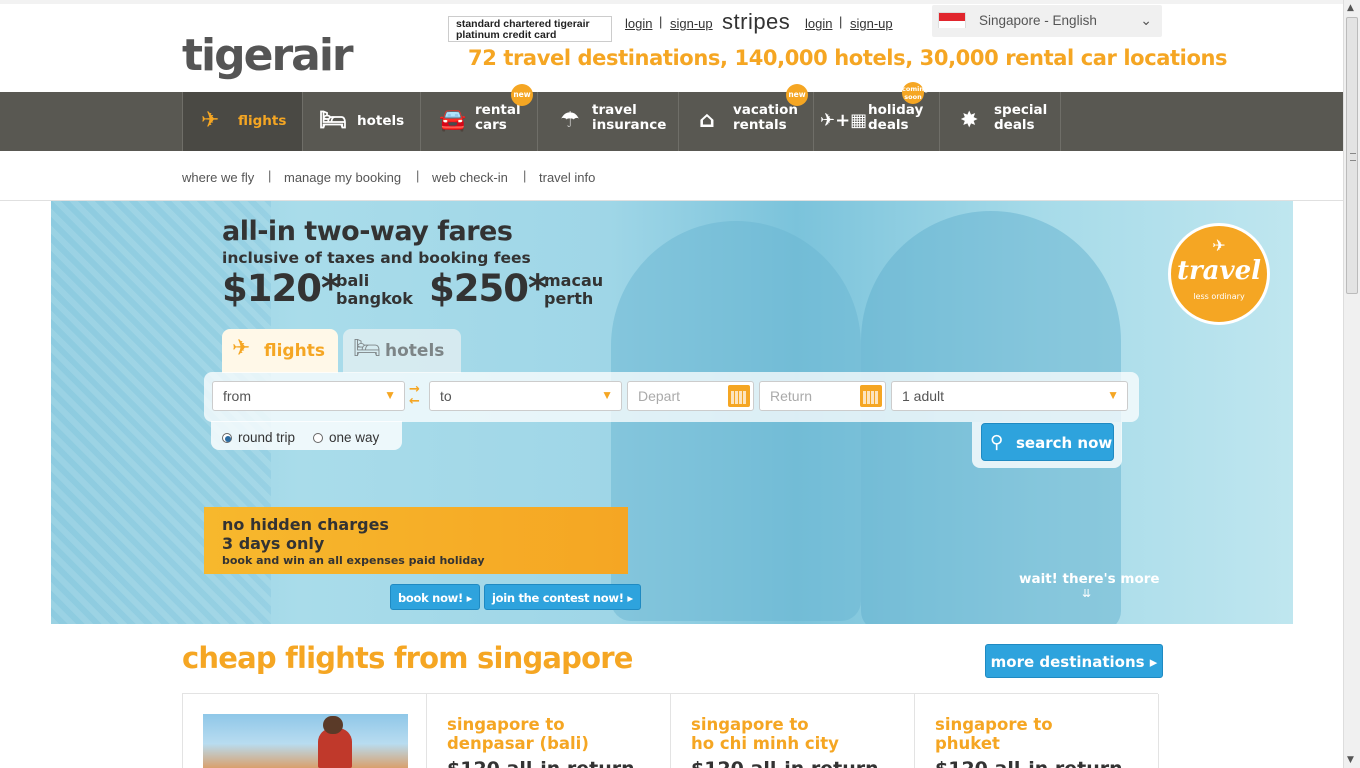 The height and width of the screenshot is (768, 1360). Describe the element at coordinates (1047, 442) in the screenshot. I see `search-now-button: ⚲ search now` at that location.